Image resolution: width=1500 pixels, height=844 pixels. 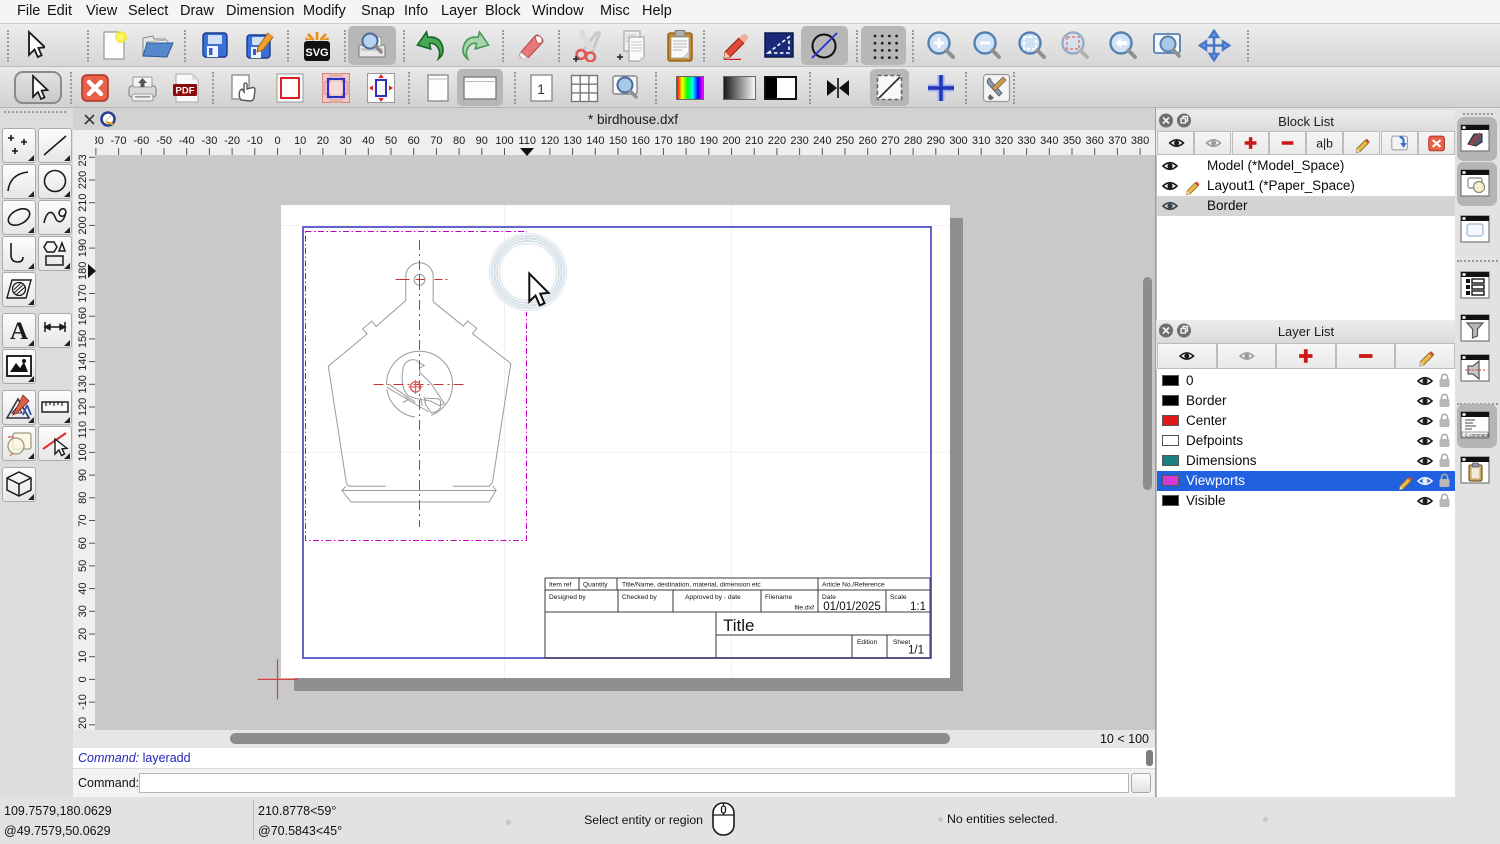 I want to click on svg-text: 370, so click(x=1117, y=141).